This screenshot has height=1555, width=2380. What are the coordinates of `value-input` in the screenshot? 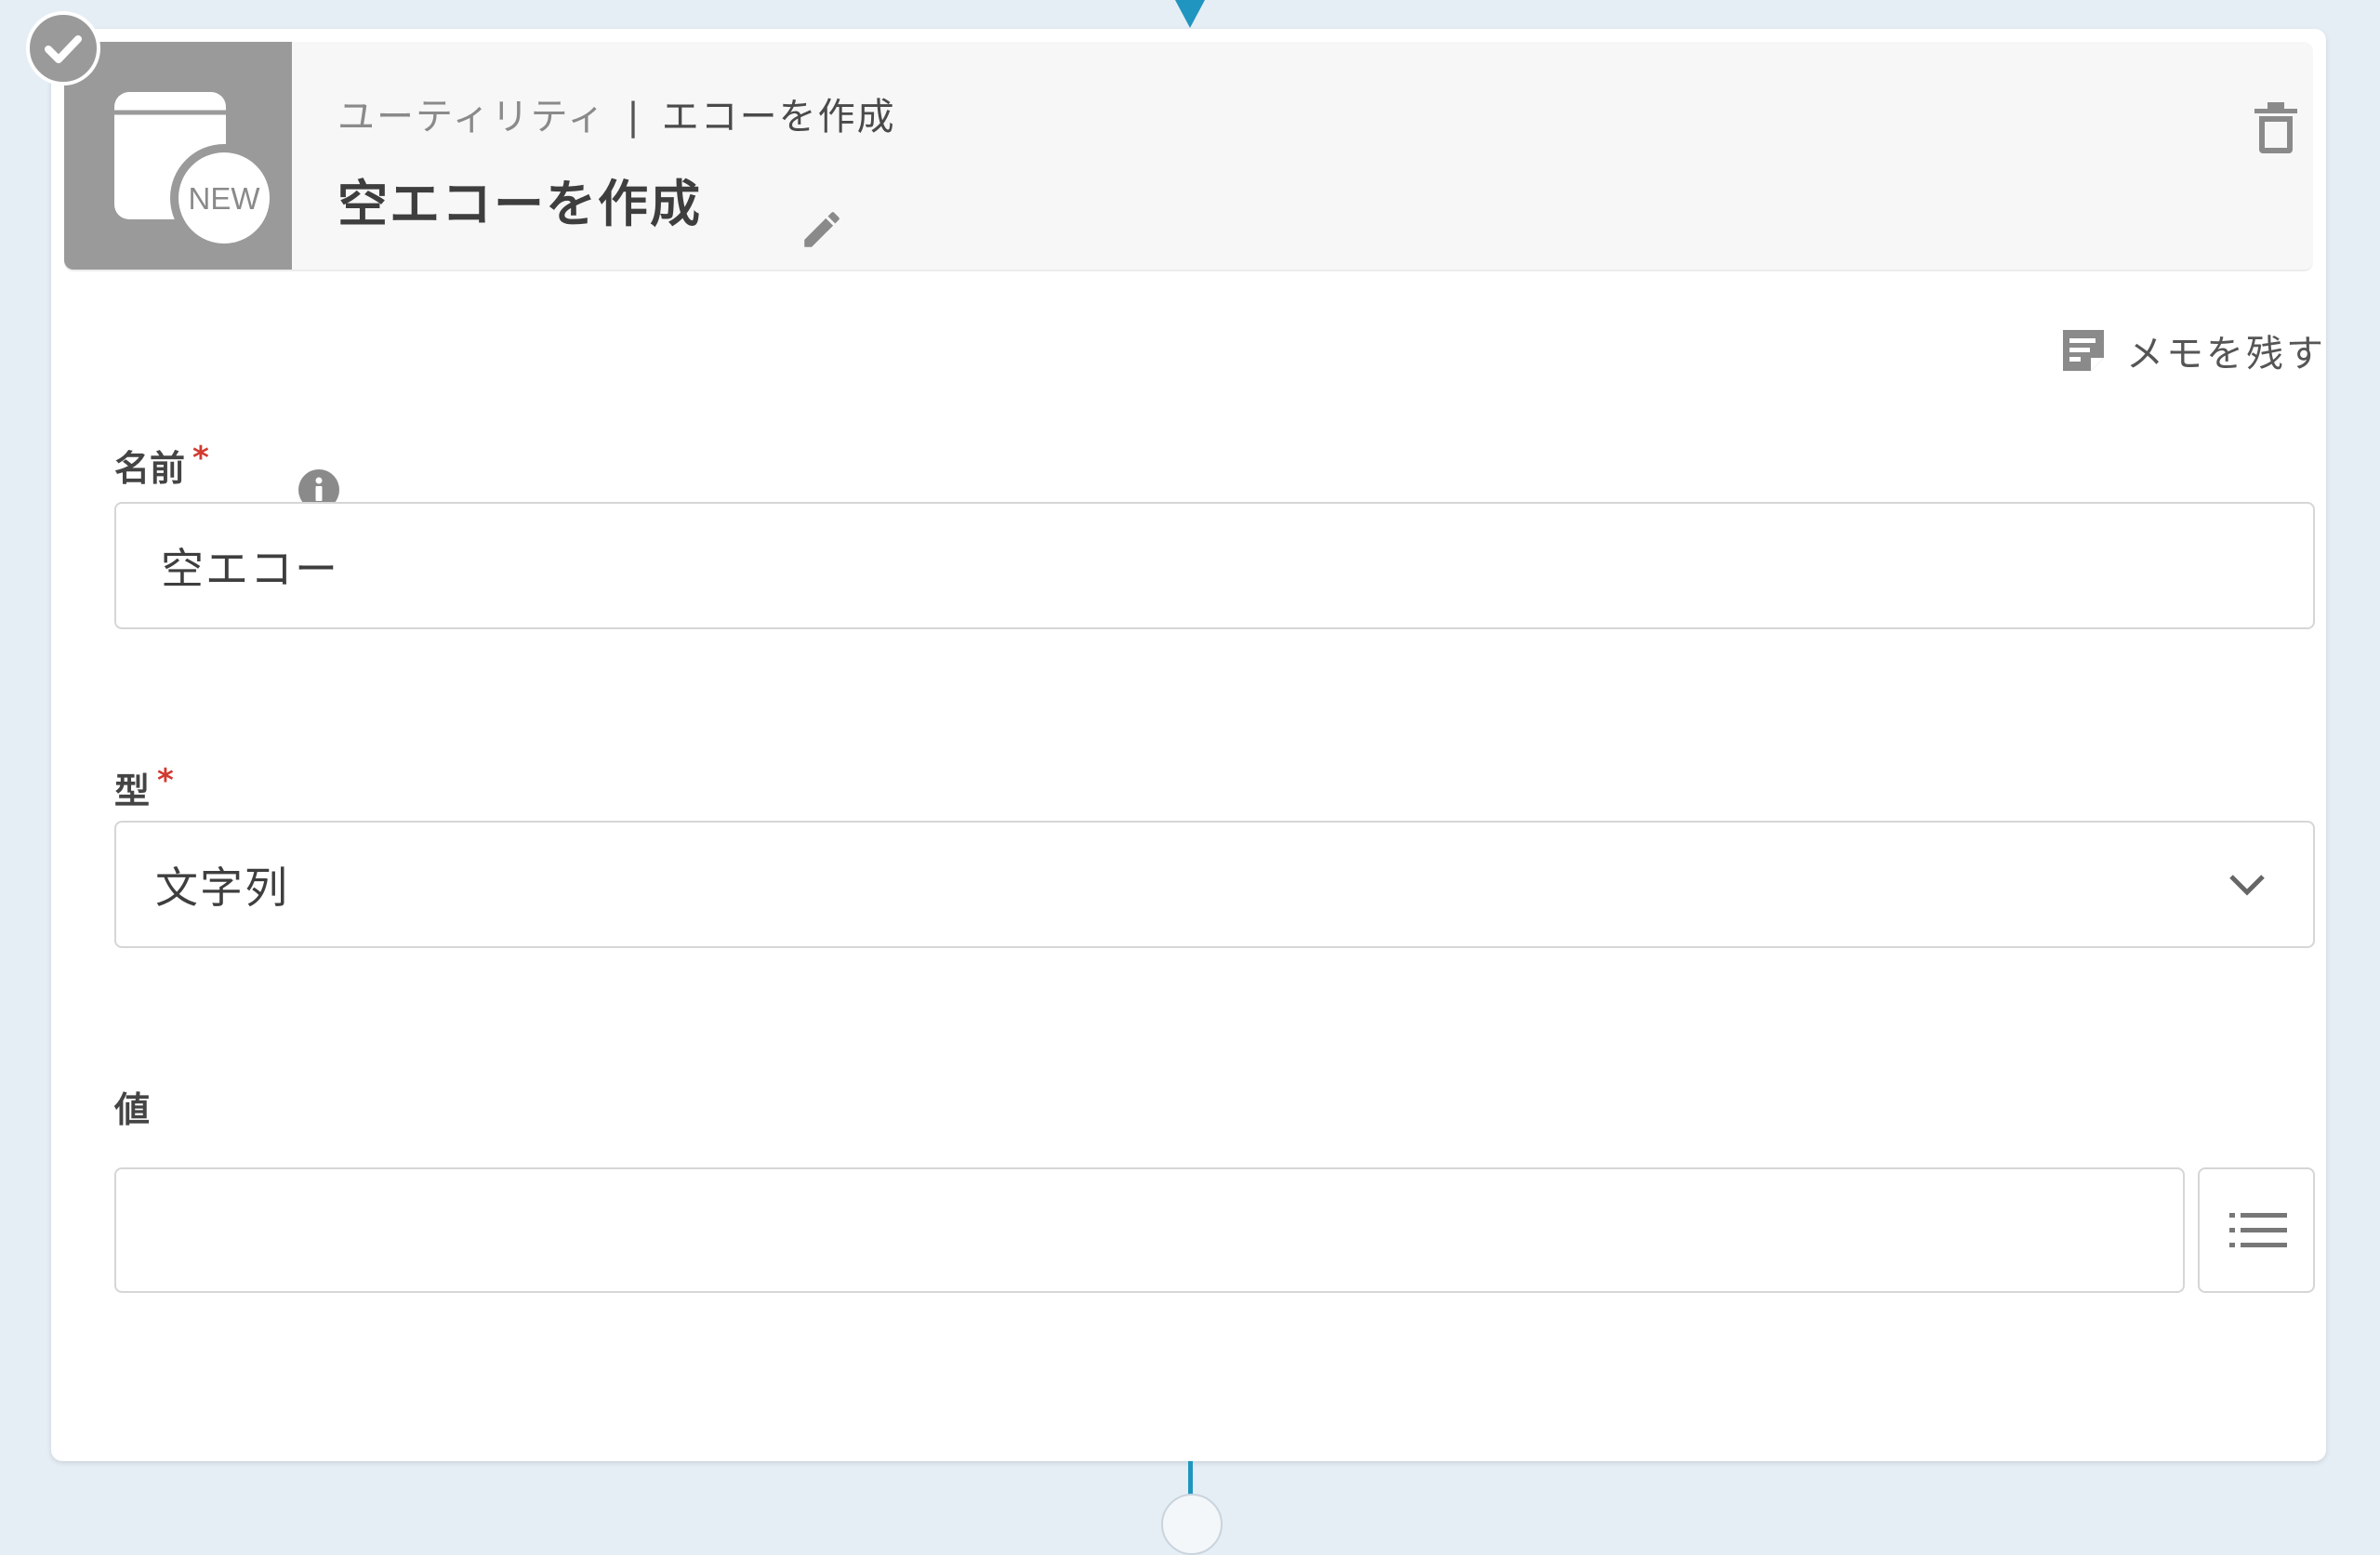 It's located at (1149, 1230).